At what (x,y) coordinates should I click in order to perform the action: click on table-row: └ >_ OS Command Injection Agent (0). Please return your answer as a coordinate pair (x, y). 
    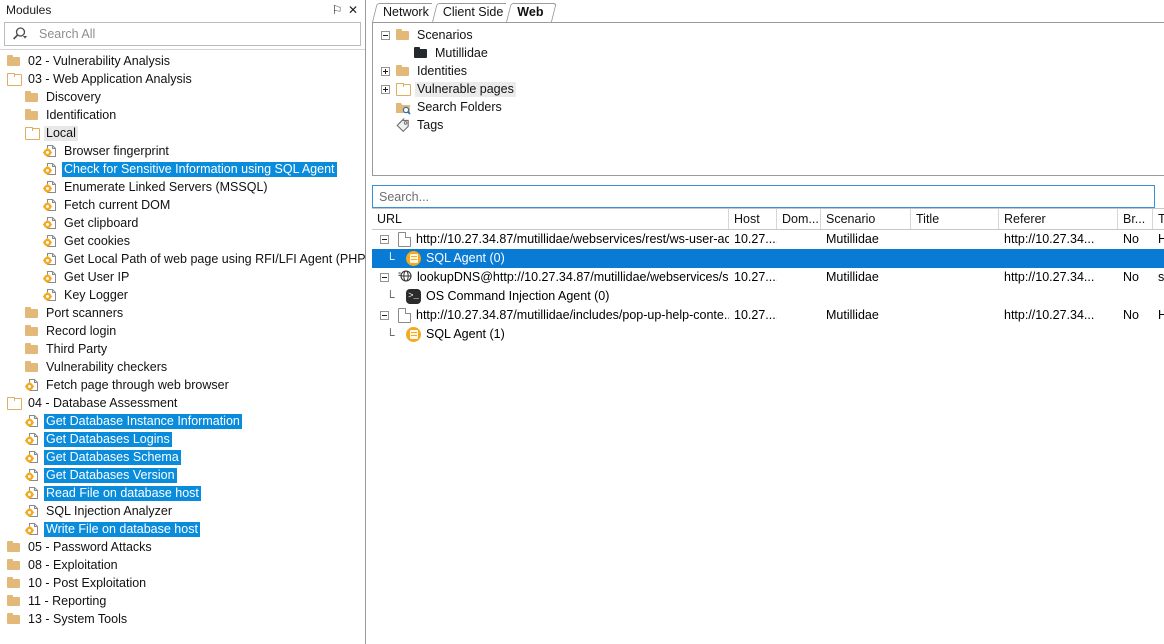
    Looking at the image, I should click on (768, 296).